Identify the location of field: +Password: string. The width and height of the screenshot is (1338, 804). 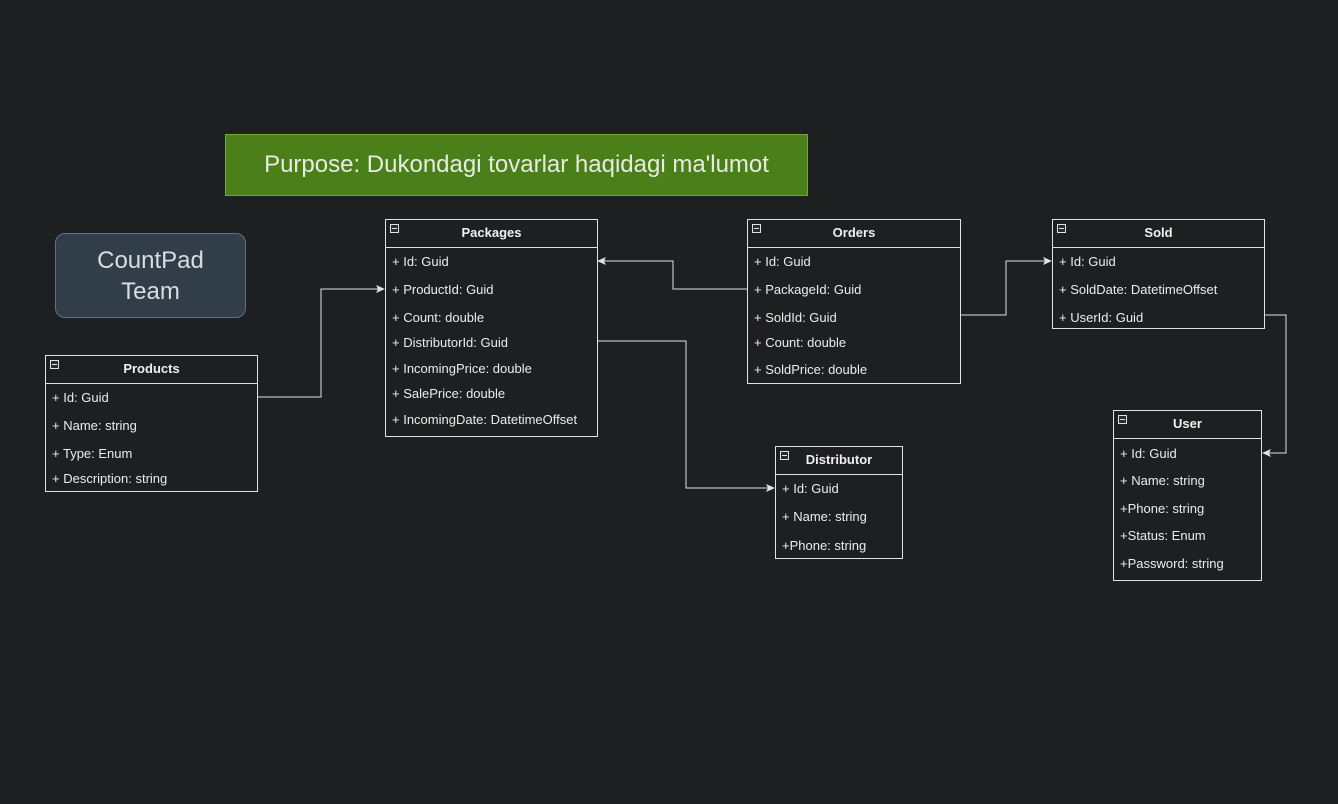
(1172, 563).